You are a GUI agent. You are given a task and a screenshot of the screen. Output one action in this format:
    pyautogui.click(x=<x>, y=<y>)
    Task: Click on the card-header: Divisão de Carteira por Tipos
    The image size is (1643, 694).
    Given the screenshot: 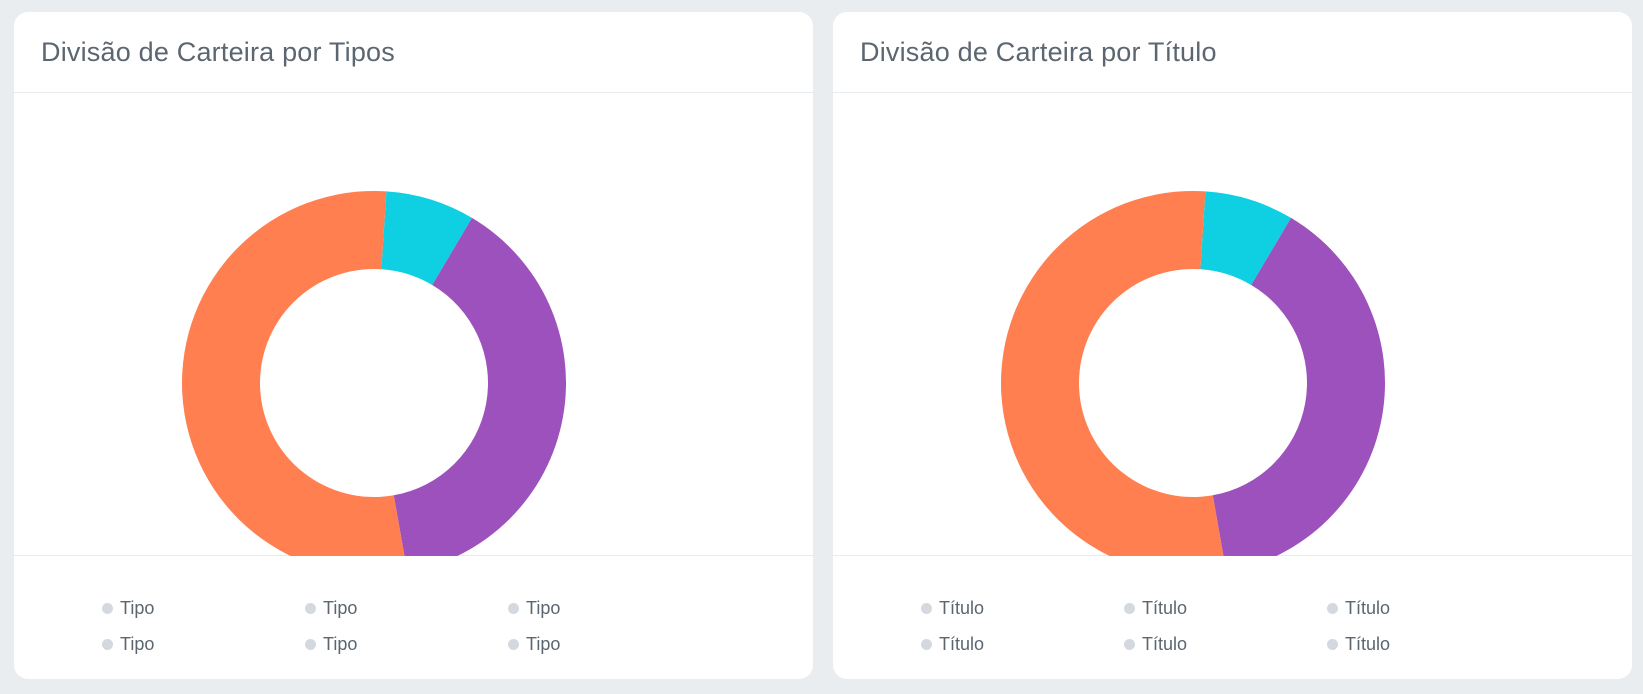 What is the action you would take?
    pyautogui.click(x=413, y=52)
    